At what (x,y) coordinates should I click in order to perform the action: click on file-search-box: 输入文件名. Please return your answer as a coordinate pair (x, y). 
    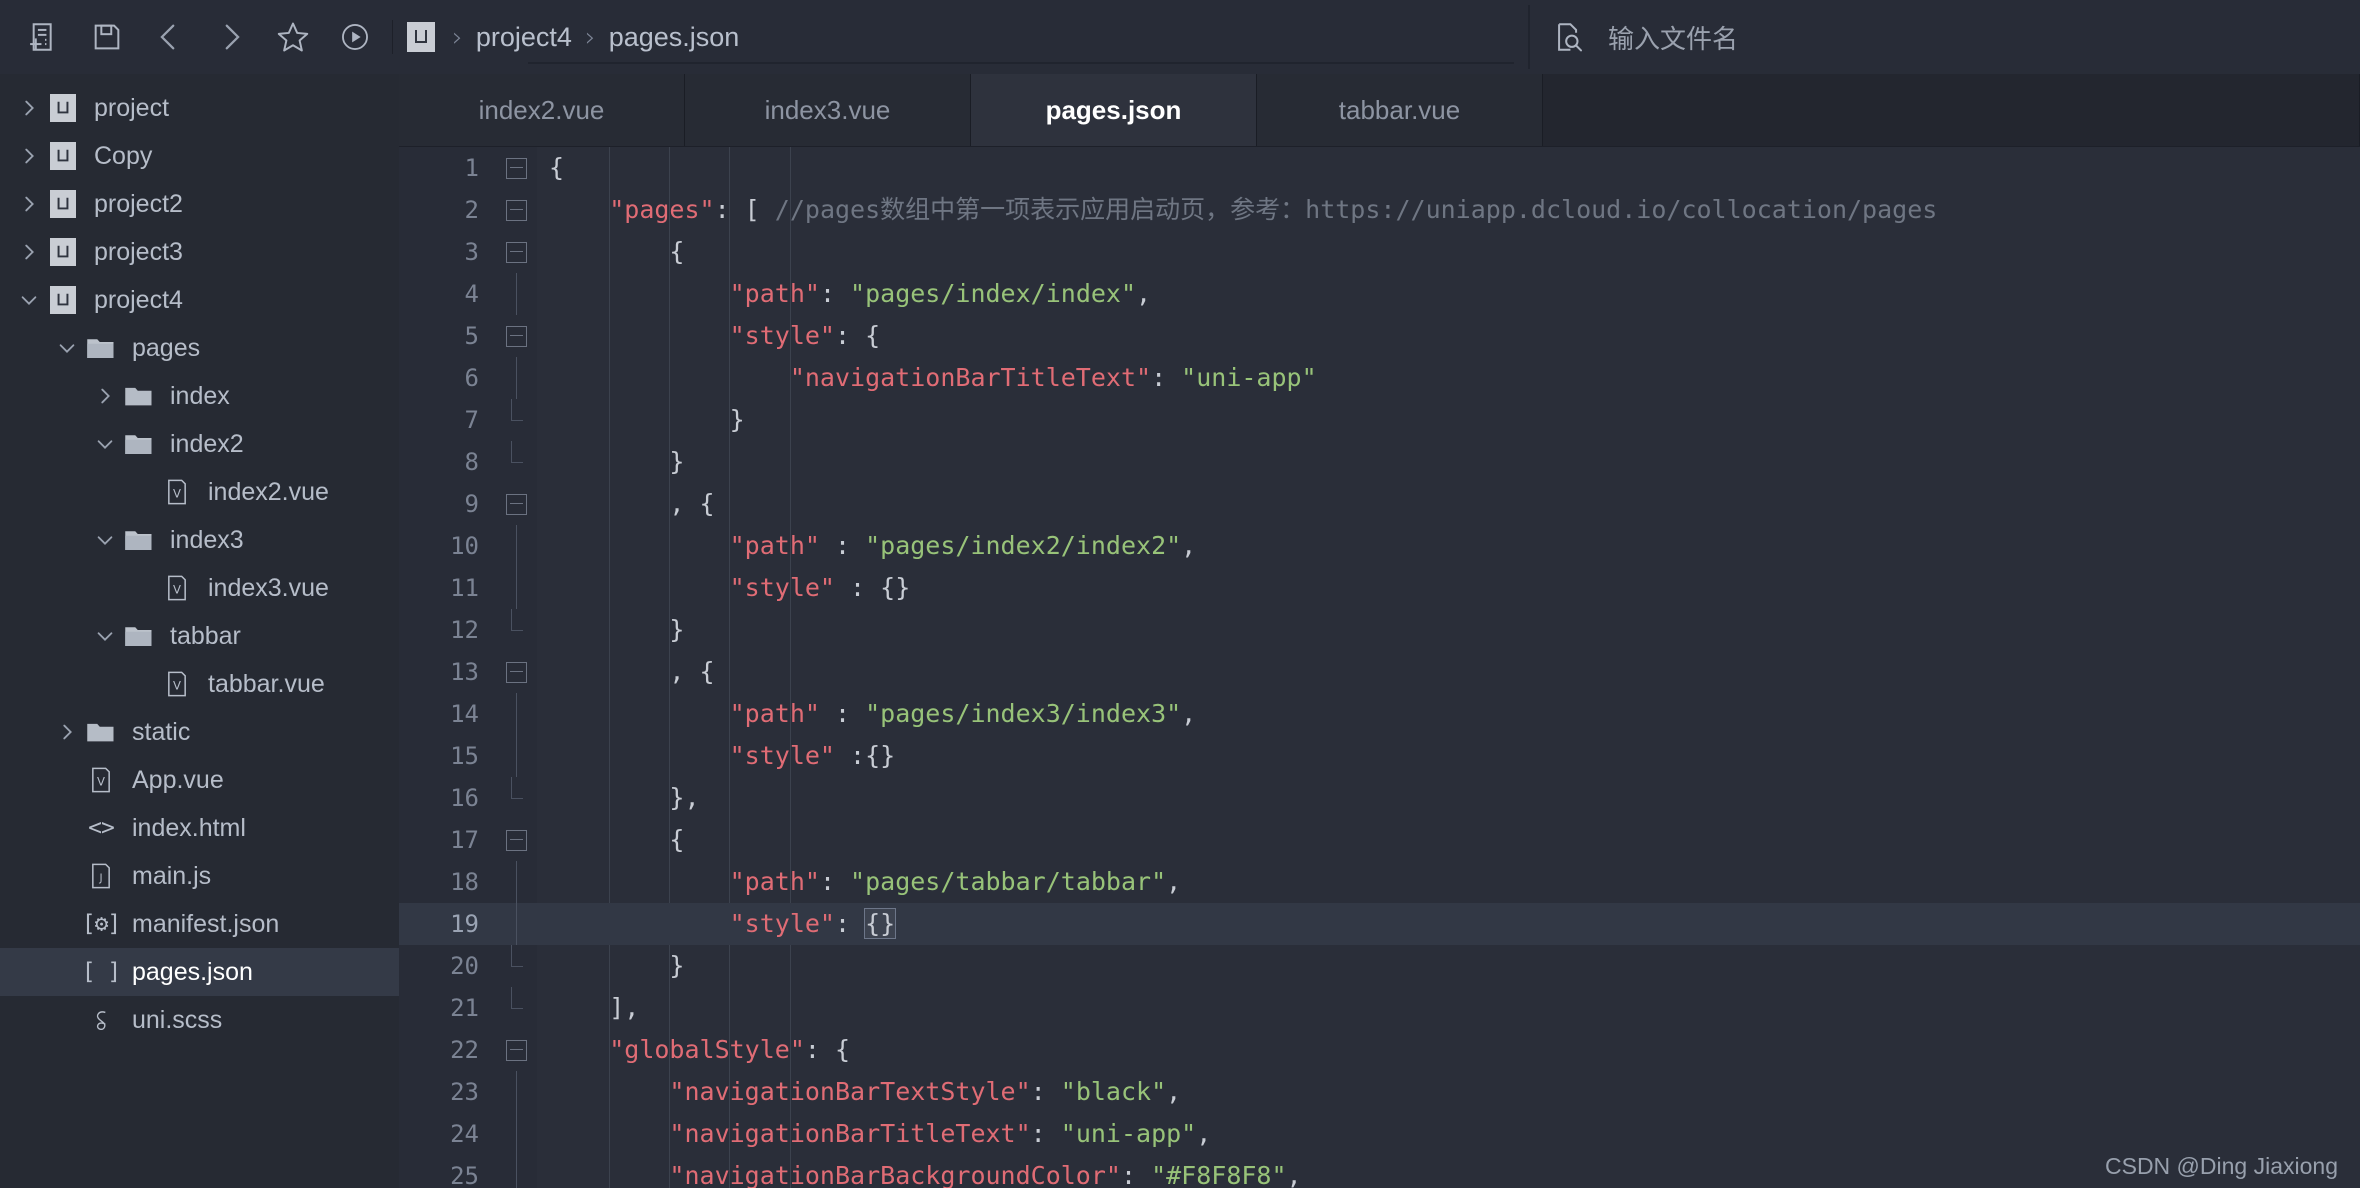
    Looking at the image, I should click on (1633, 37).